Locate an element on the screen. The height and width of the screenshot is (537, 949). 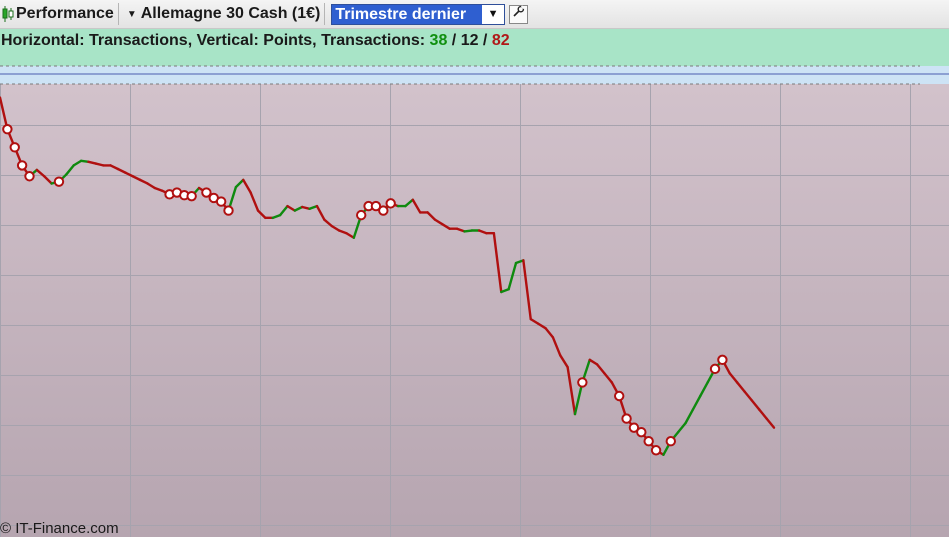
performance-button: Performance is located at coordinates (57, 14).